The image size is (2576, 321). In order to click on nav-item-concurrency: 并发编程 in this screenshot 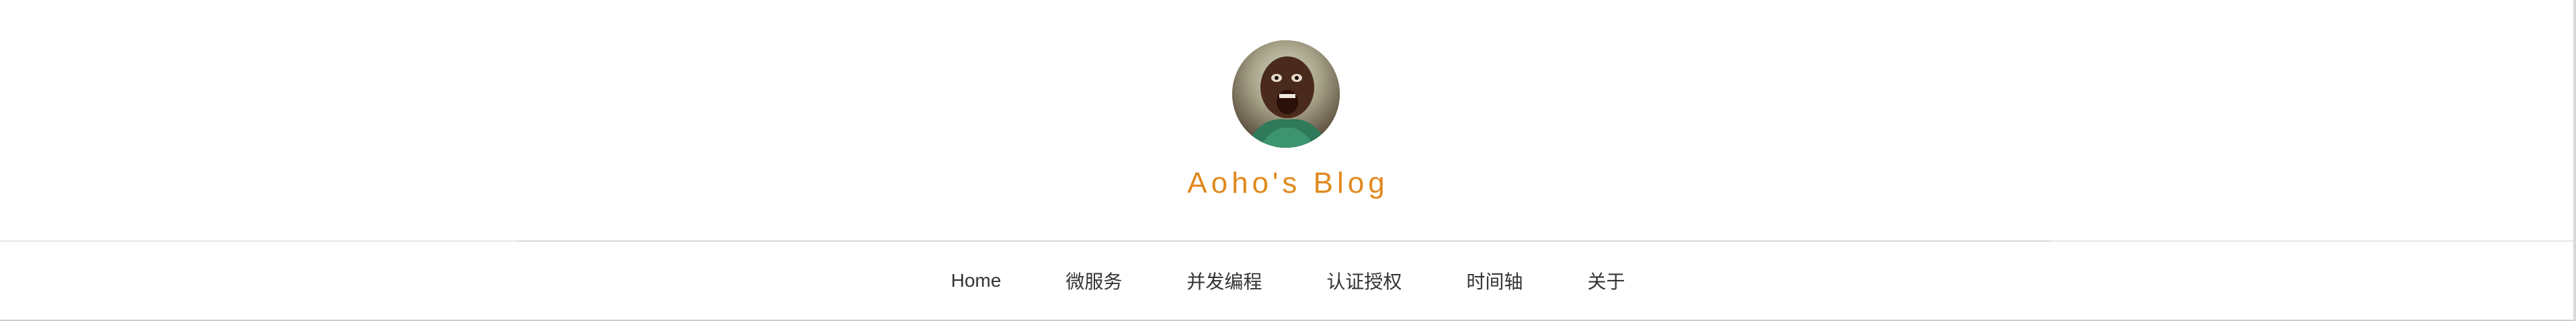, I will do `click(1224, 280)`.